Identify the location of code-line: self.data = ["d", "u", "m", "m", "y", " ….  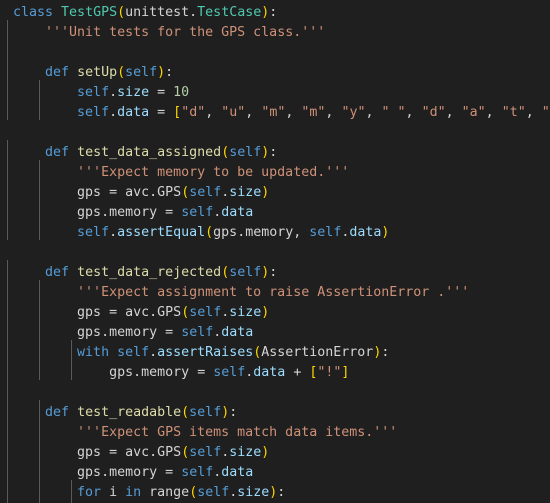
(275, 113).